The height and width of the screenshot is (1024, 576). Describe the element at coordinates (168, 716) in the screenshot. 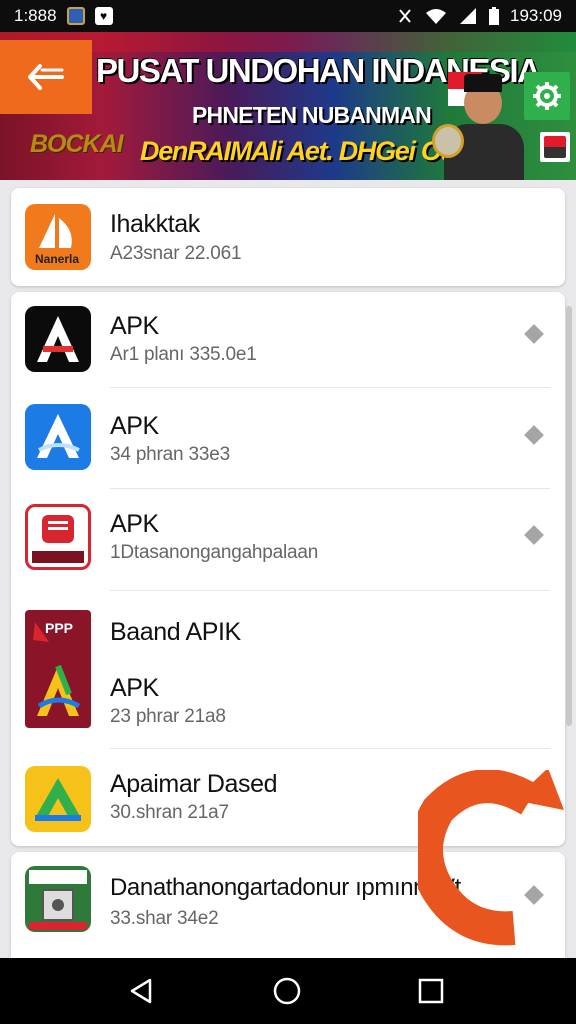

I see `item-subtitle: 23 phrar 21a8` at that location.